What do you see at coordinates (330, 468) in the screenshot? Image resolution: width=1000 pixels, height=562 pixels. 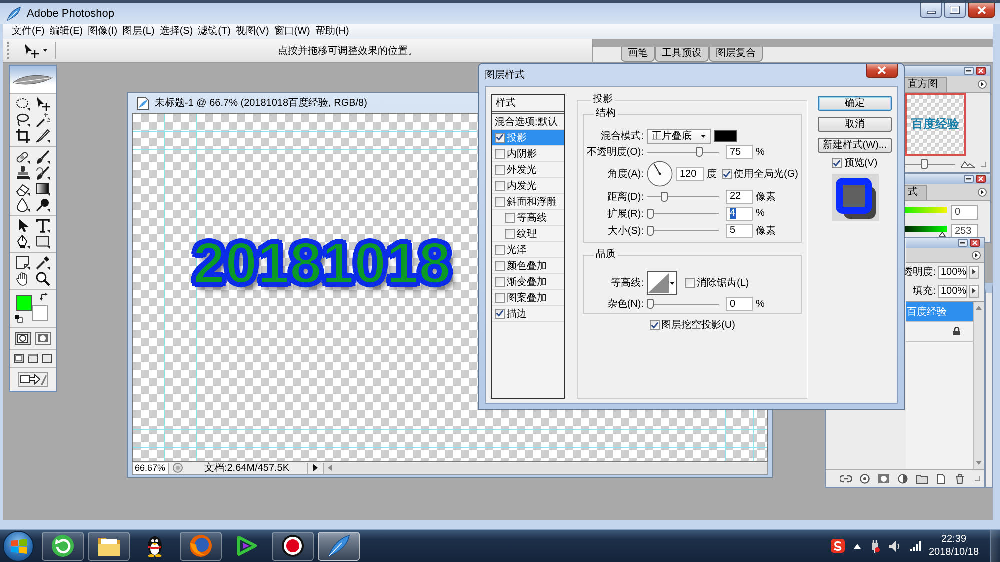 I see `scroll-left-icon` at bounding box center [330, 468].